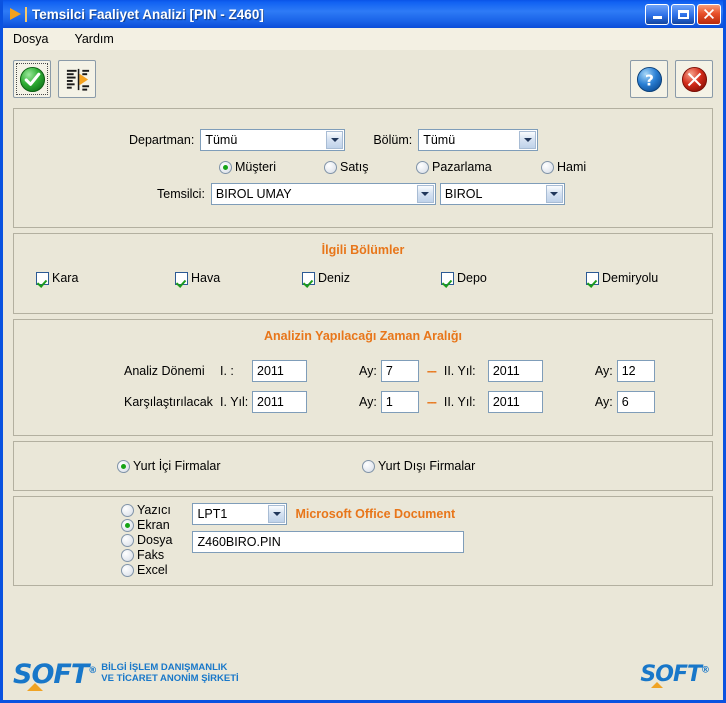 The height and width of the screenshot is (703, 726). What do you see at coordinates (478, 140) in the screenshot?
I see `section-select: Tümü` at bounding box center [478, 140].